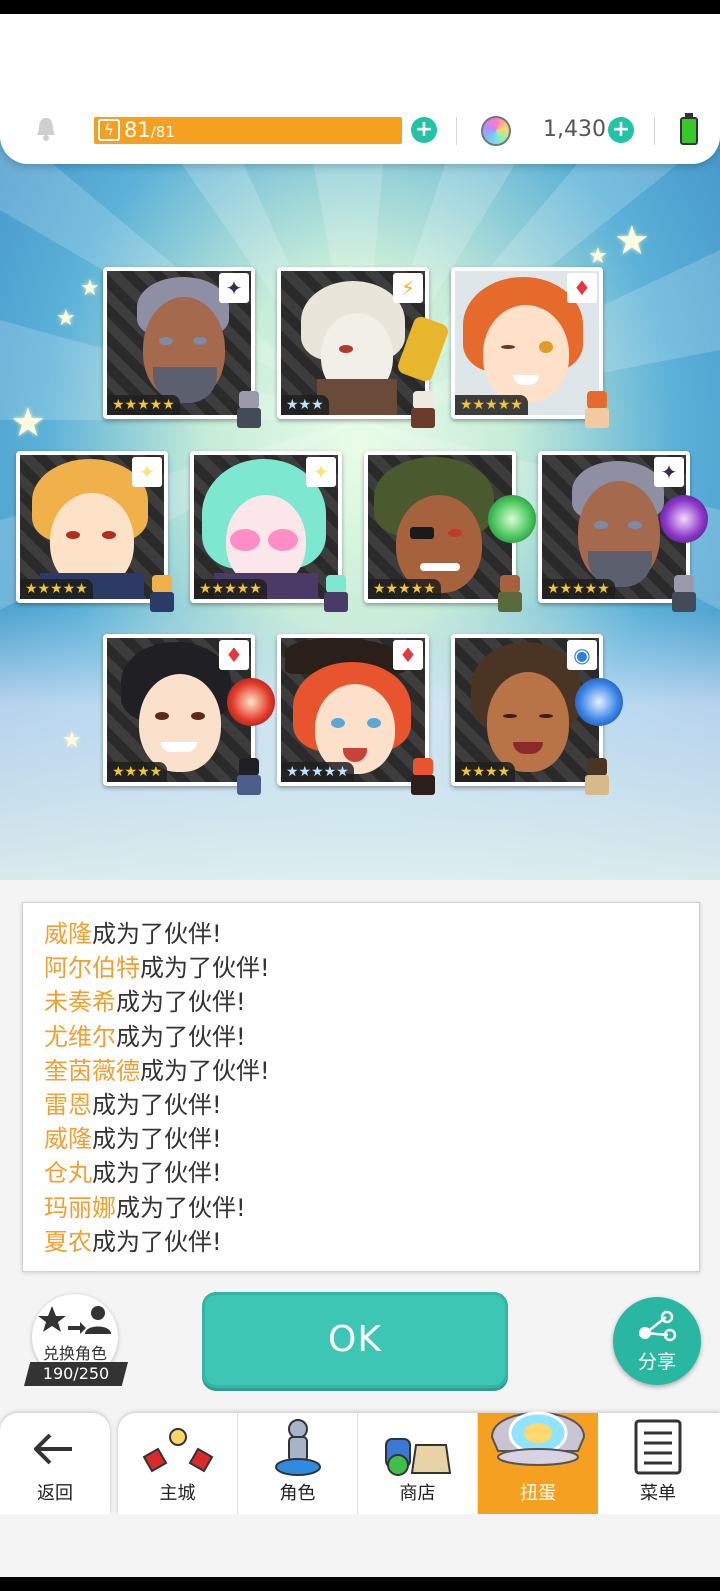  I want to click on tab-main-city: 主城, so click(178, 1463).